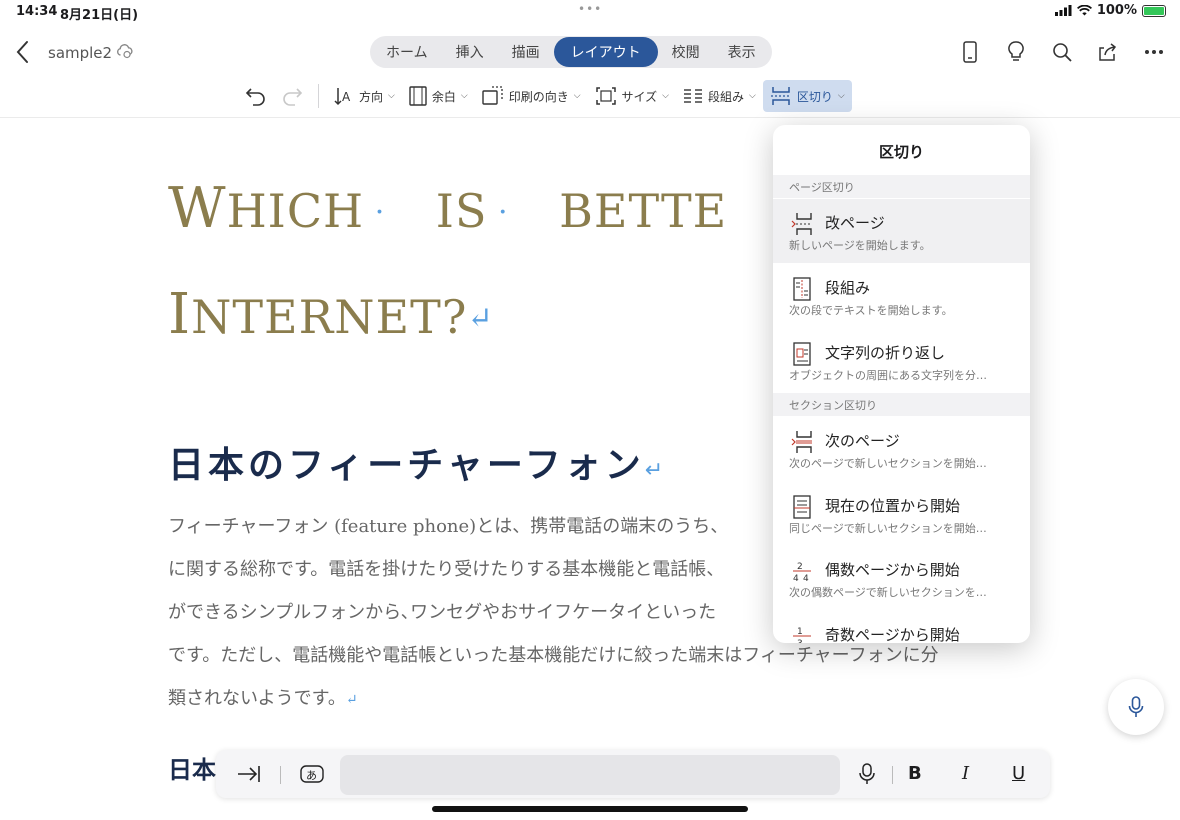 The image size is (1180, 820). Describe the element at coordinates (915, 773) in the screenshot. I see `bold-button: B` at that location.